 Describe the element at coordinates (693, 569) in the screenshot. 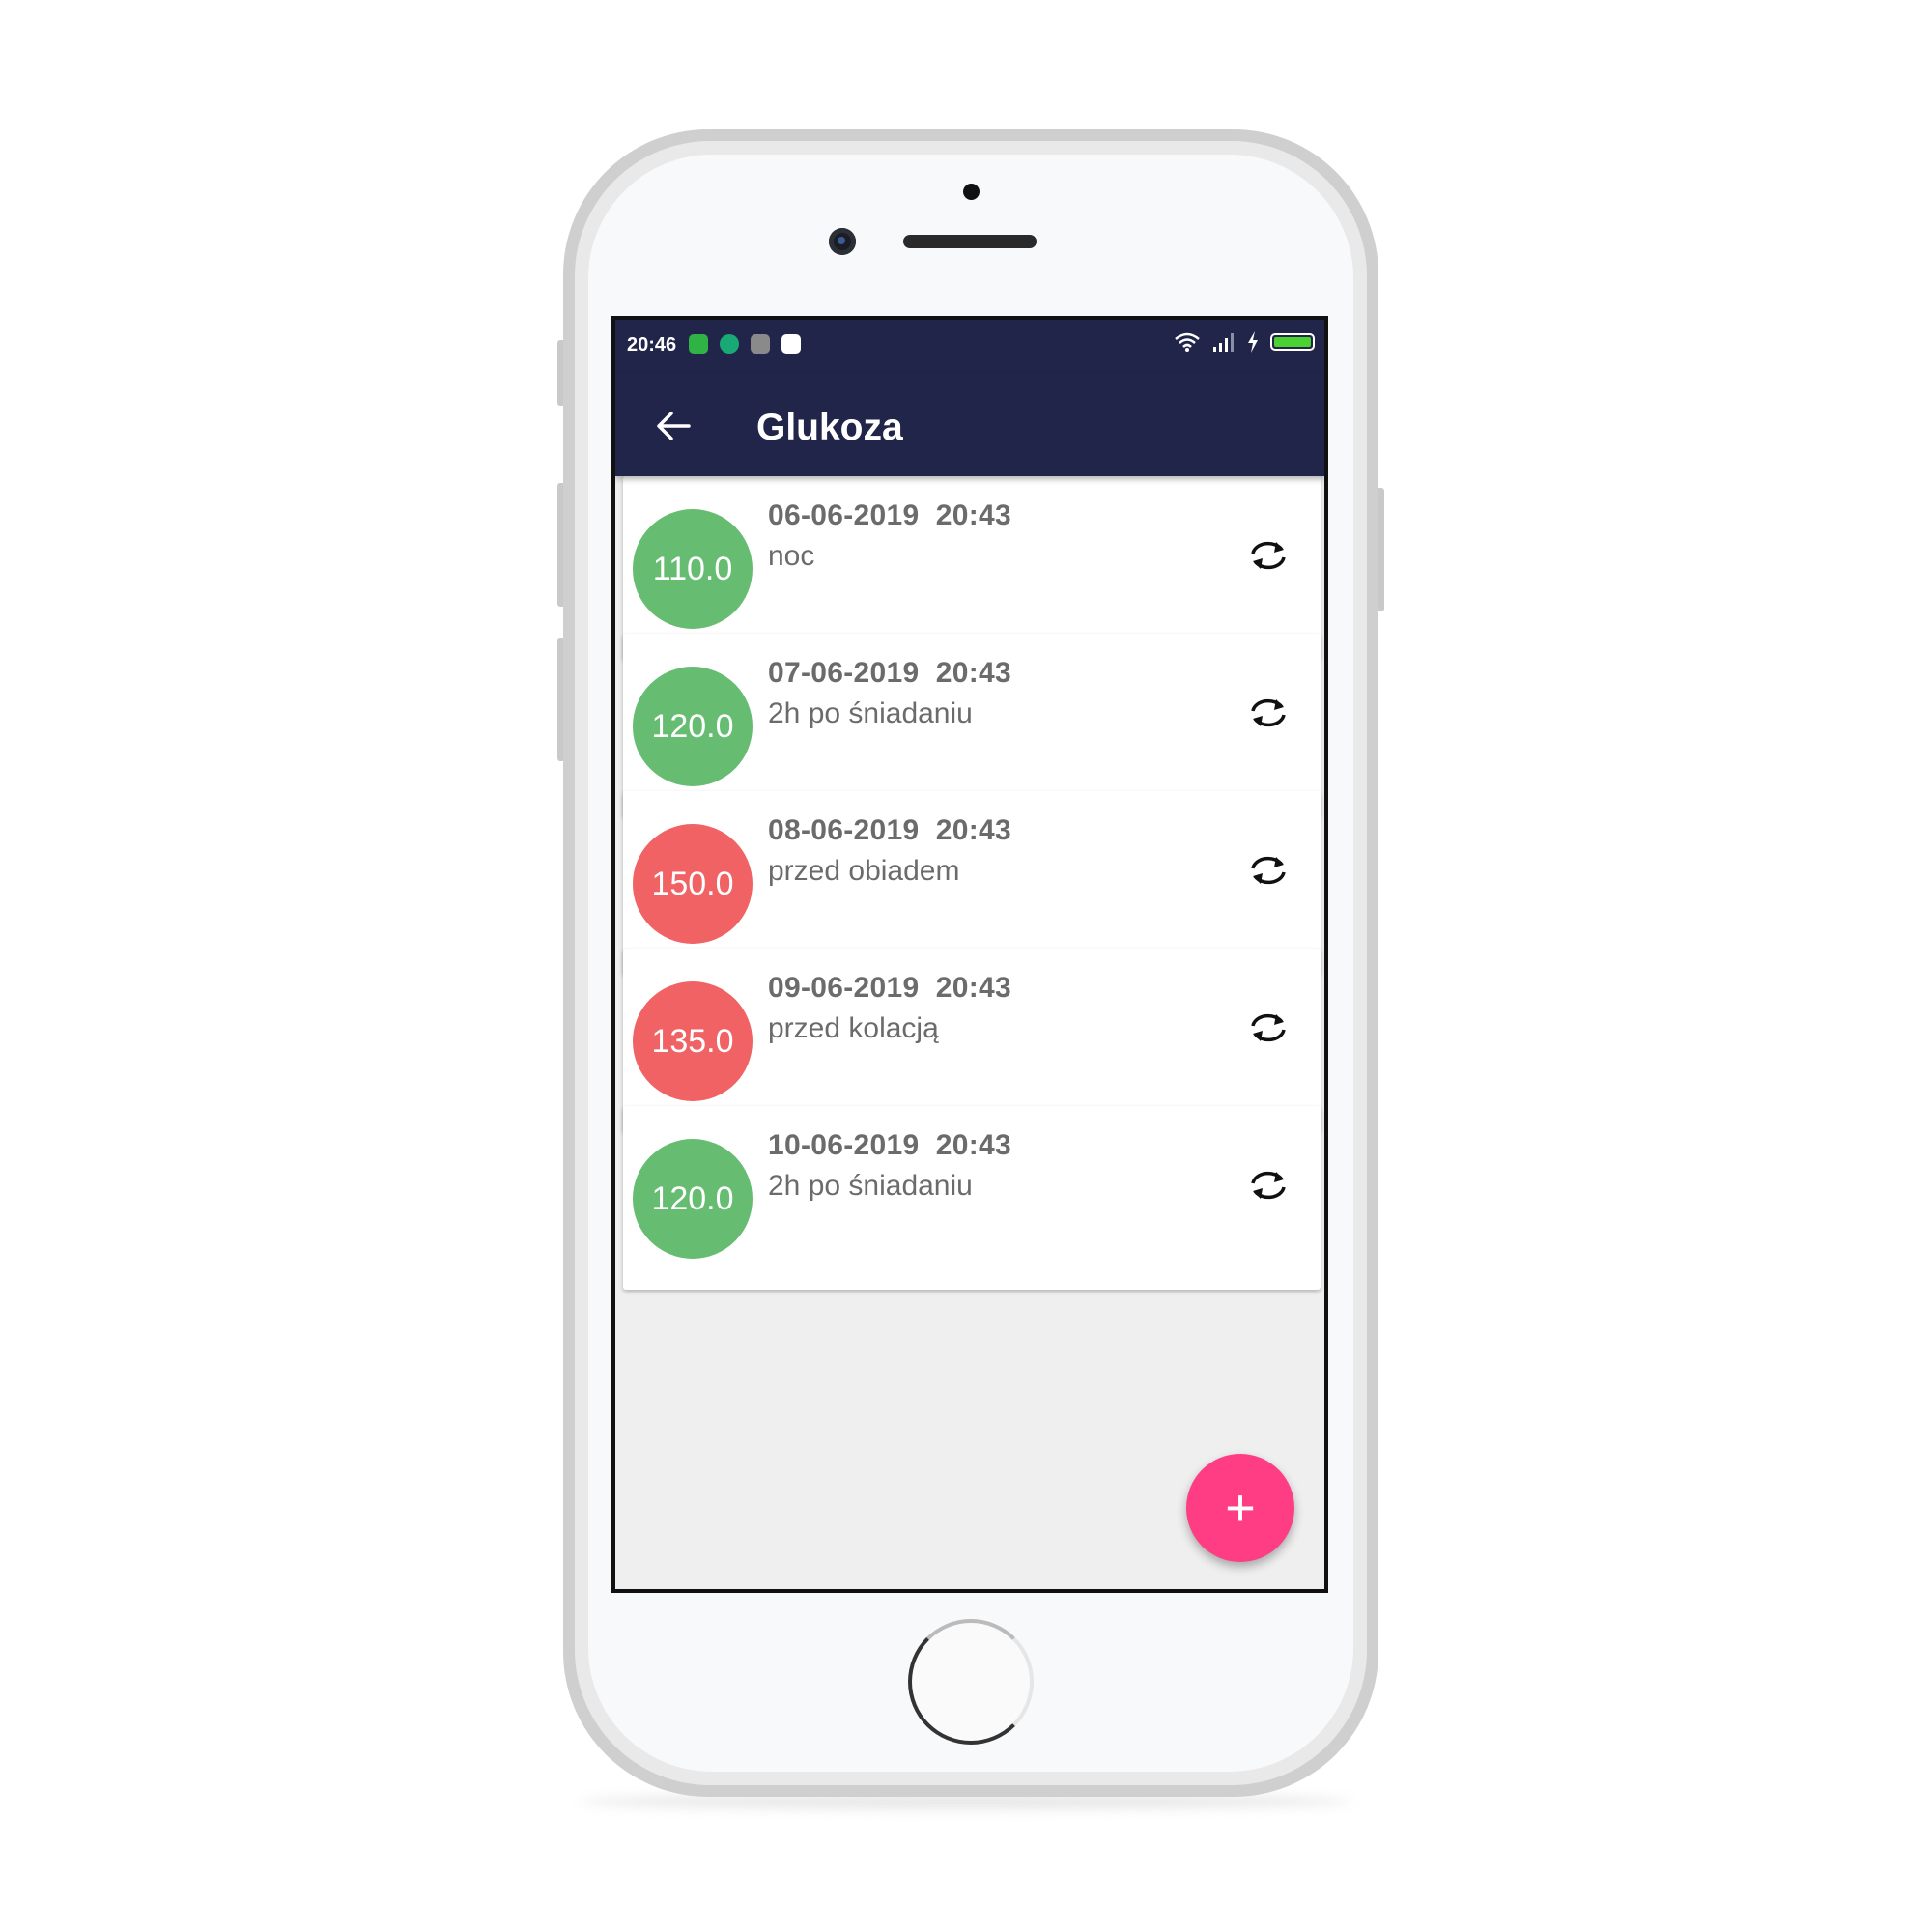

I see `glucose-value-badge: 110.0` at that location.